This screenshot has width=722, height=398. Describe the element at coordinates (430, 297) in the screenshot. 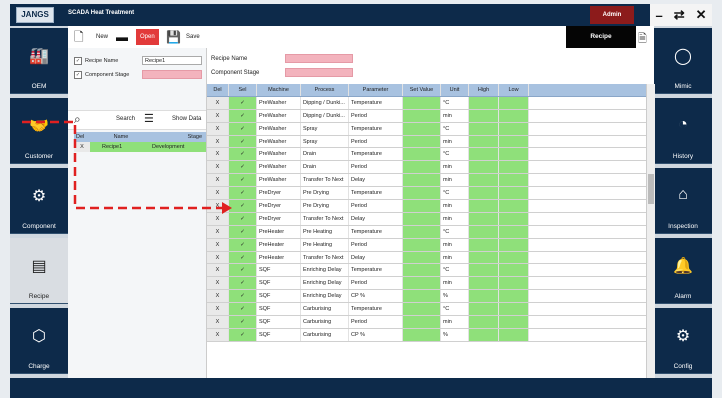

I see `table-row: X ✓ SQF Enriching Delay CP %%` at that location.